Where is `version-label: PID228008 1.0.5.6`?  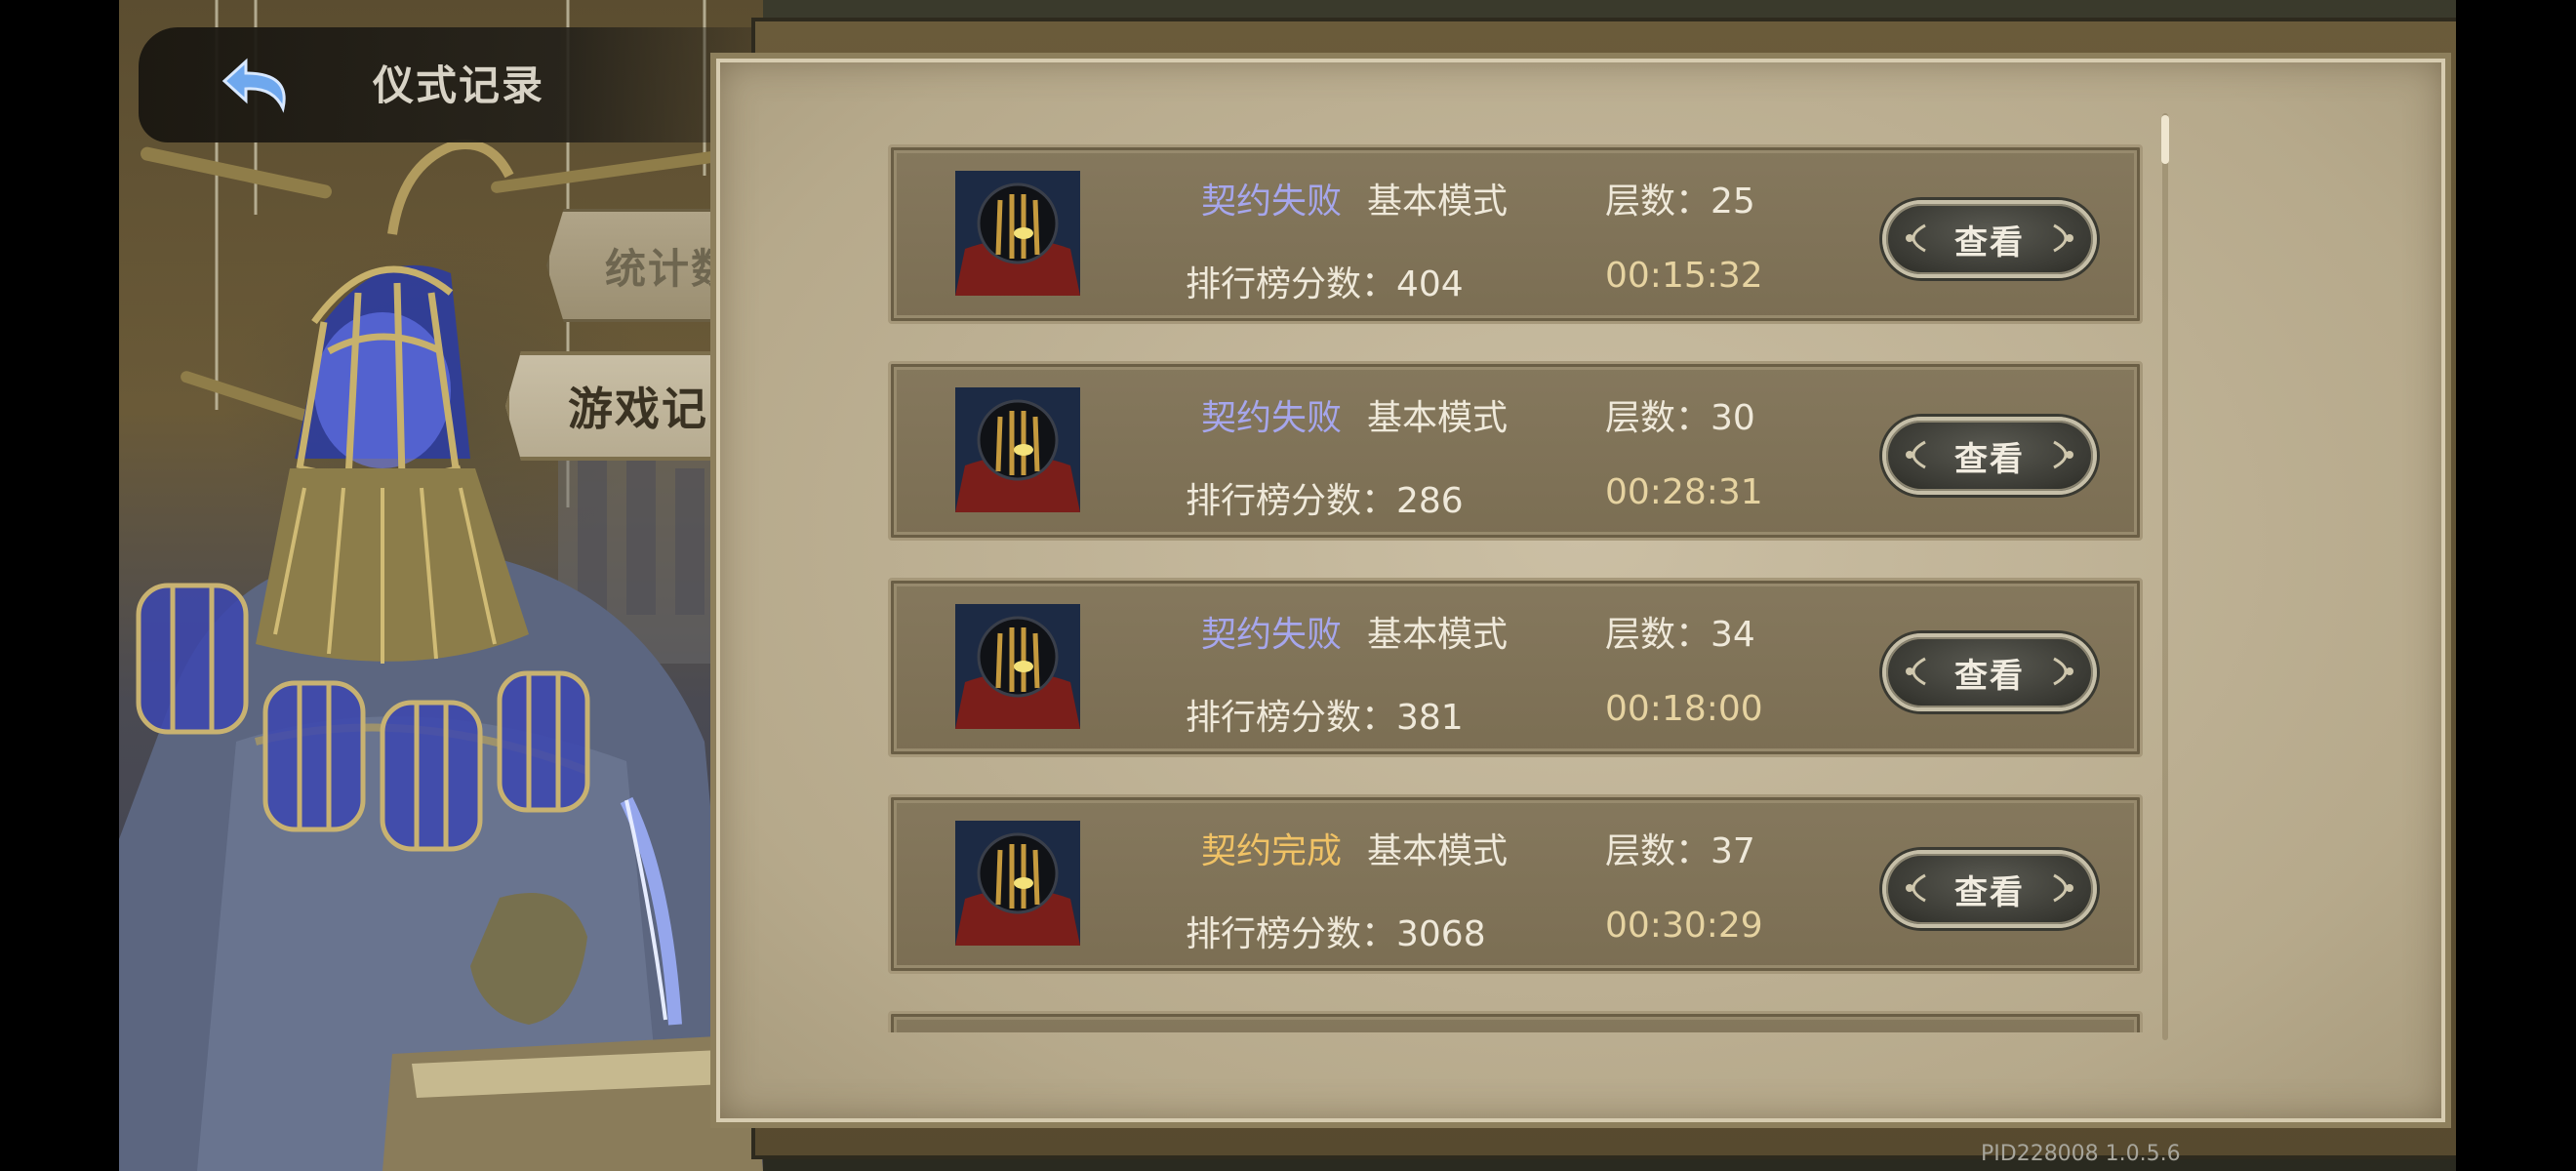
version-label: PID228008 1.0.5.6 is located at coordinates (2081, 1154).